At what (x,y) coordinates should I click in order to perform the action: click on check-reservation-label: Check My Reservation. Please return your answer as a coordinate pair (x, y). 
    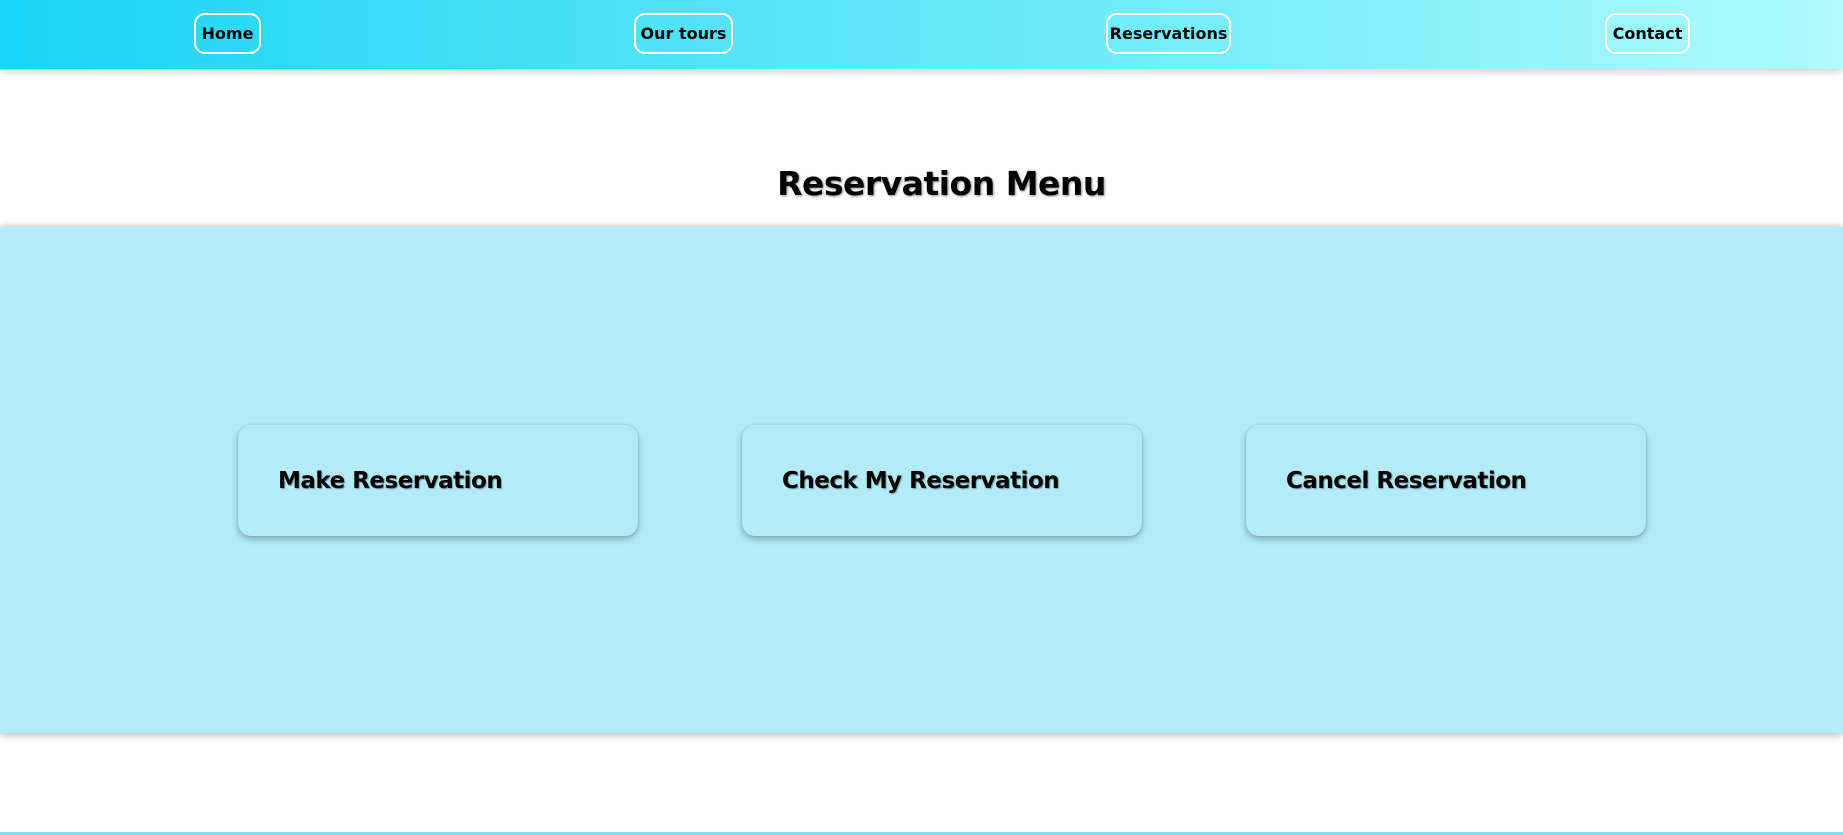
    Looking at the image, I should click on (921, 480).